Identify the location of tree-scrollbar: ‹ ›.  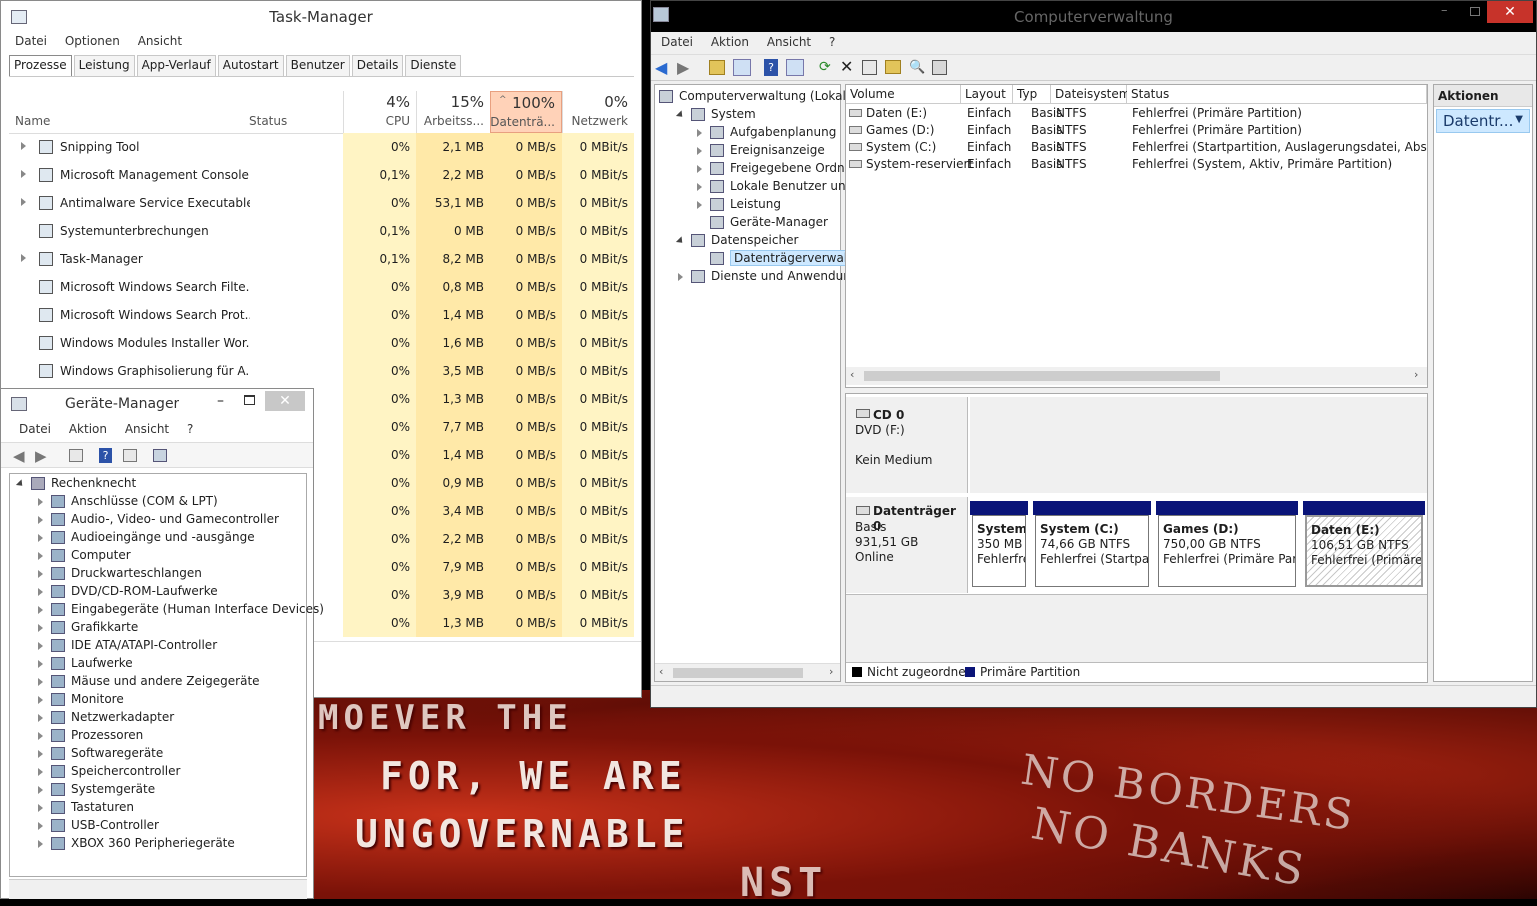
(747, 672).